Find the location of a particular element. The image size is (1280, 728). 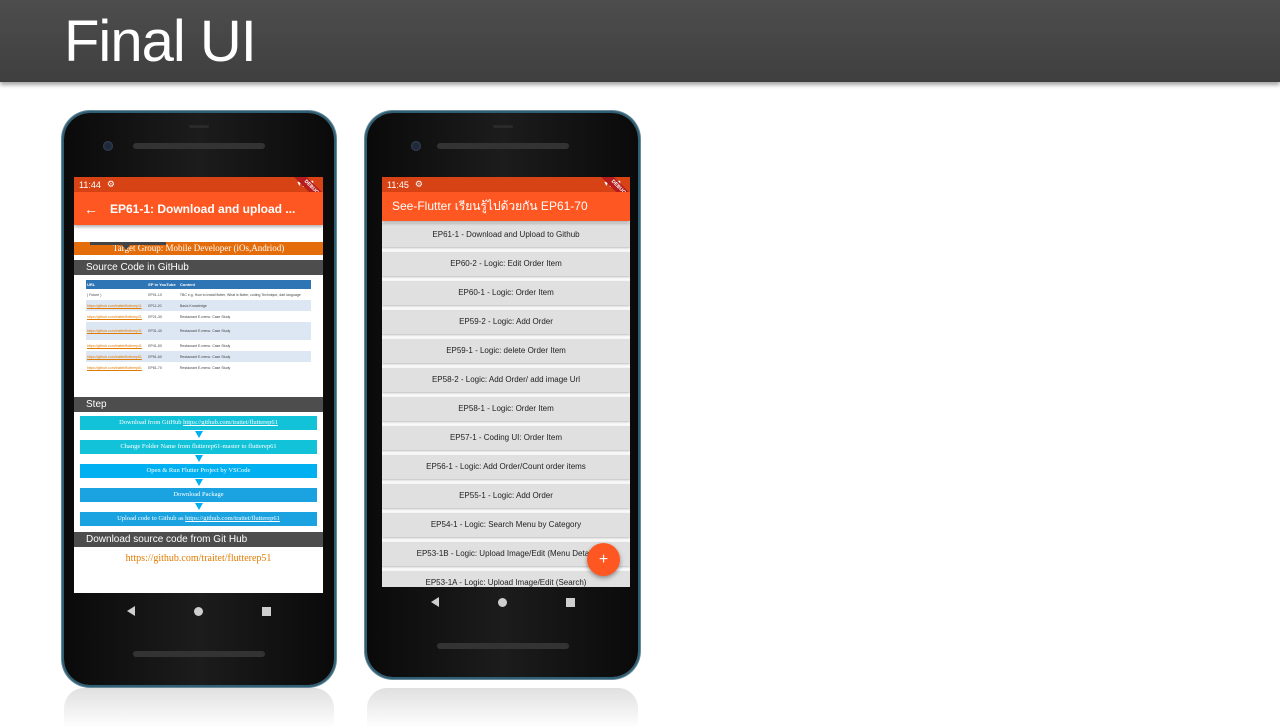

table-header: Content is located at coordinates (244, 284).